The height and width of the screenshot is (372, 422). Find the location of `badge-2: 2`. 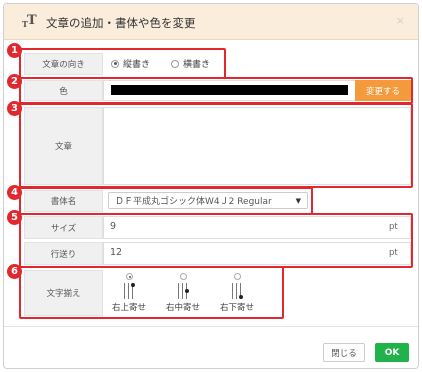

badge-2: 2 is located at coordinates (14, 81).